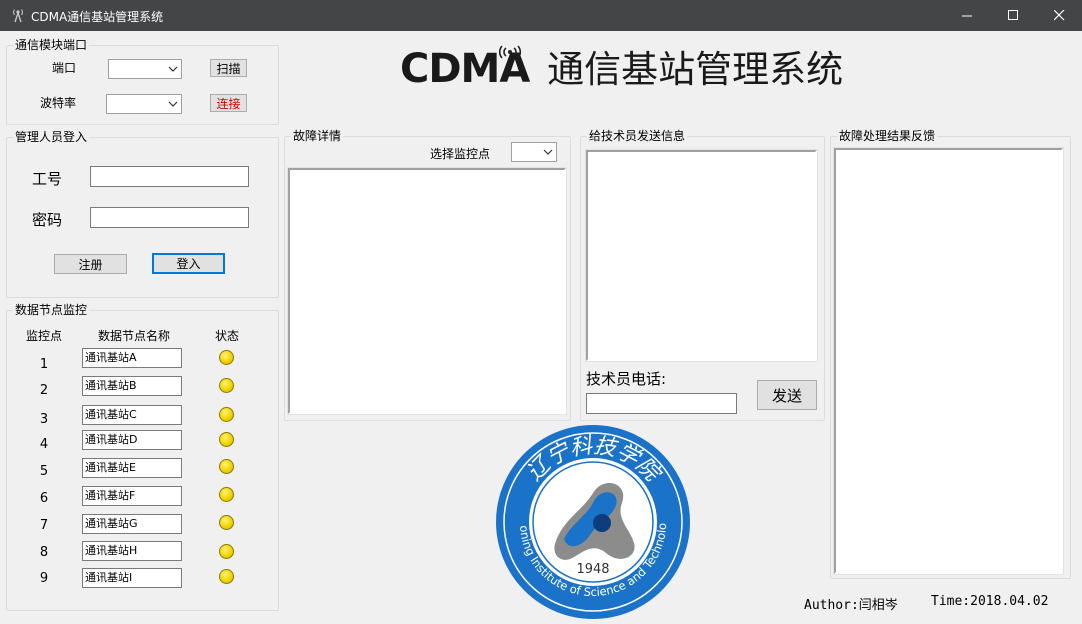 This screenshot has width=1082, height=624. Describe the element at coordinates (90, 264) in the screenshot. I see `register-button: 注册` at that location.